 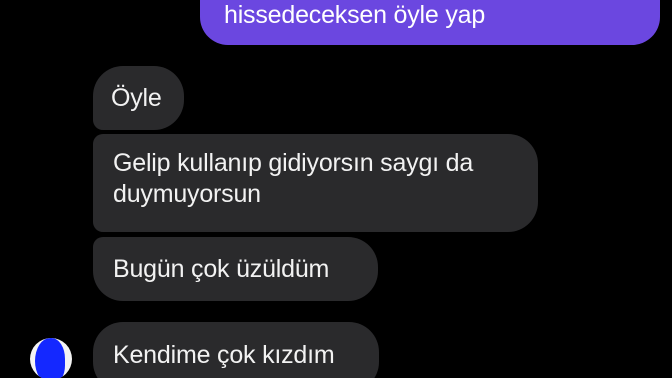 I want to click on received-message-bubble: Kendime çok kızdım, so click(x=236, y=350).